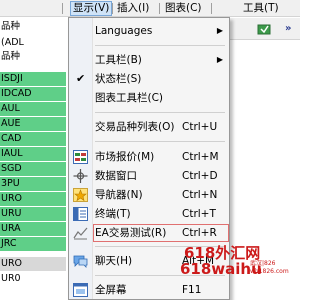 The width and height of the screenshot is (320, 300). Describe the element at coordinates (113, 214) in the screenshot. I see `menu-item-label: 终端(T)` at that location.